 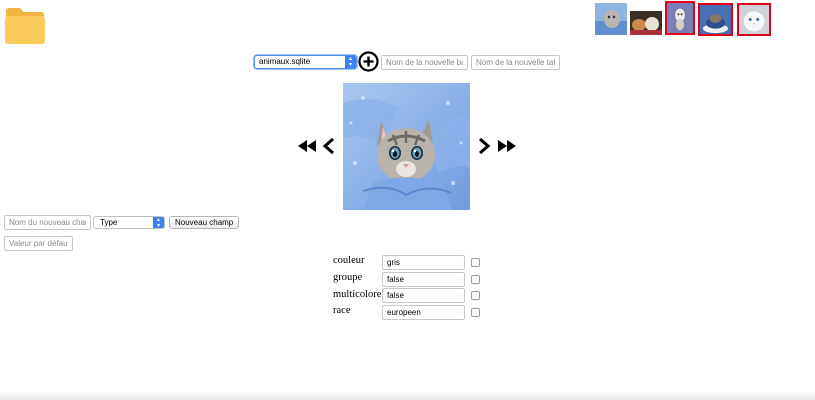 I want to click on attr-label-couleur: couleur, so click(x=349, y=260).